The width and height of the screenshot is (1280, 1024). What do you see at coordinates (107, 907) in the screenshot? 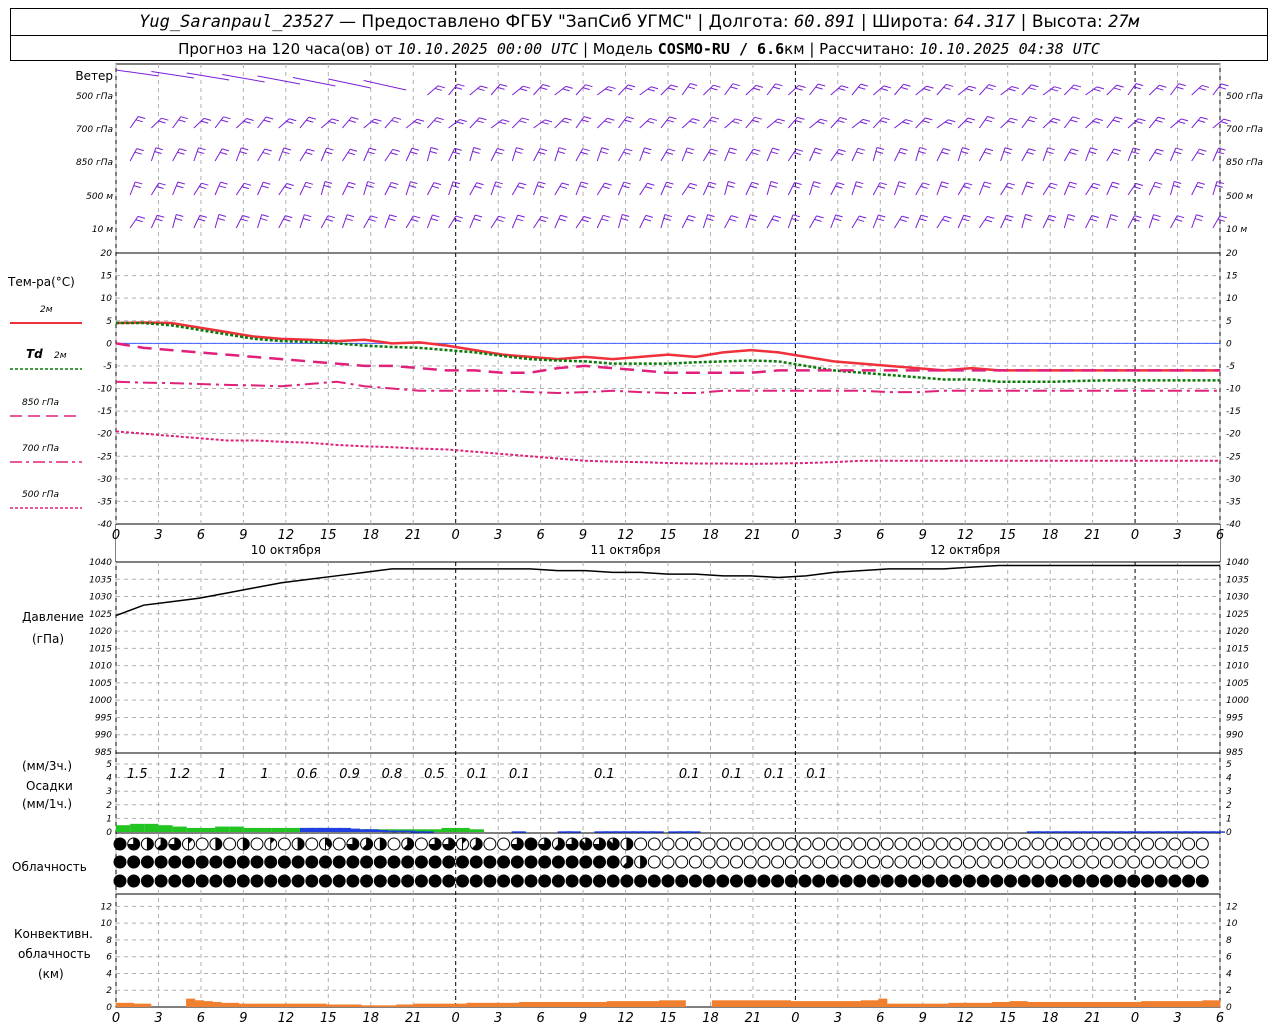
I see `conv-y-tick: 12` at bounding box center [107, 907].